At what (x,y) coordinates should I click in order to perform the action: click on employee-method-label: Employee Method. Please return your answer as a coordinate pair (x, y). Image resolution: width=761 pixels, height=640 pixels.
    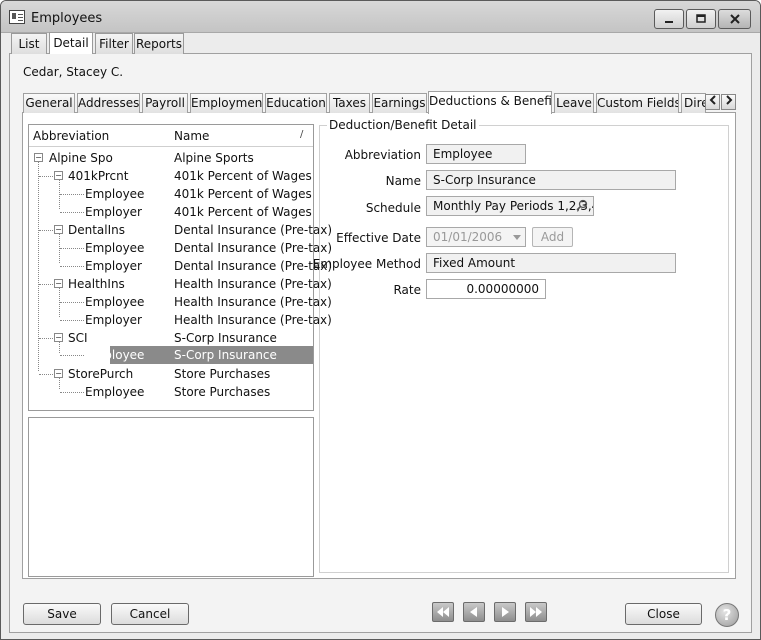
    Looking at the image, I should click on (366, 264).